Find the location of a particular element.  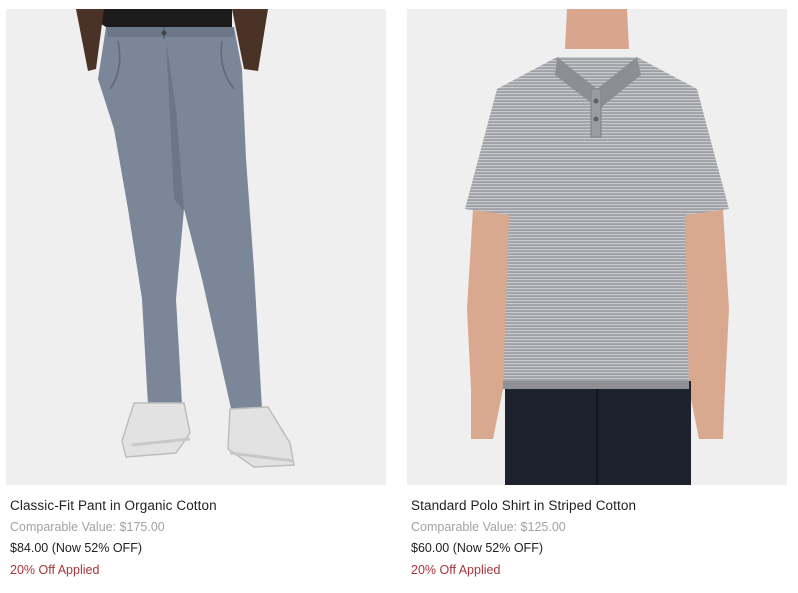

comparable-value: Comparable Value: $125.00 is located at coordinates (488, 527).